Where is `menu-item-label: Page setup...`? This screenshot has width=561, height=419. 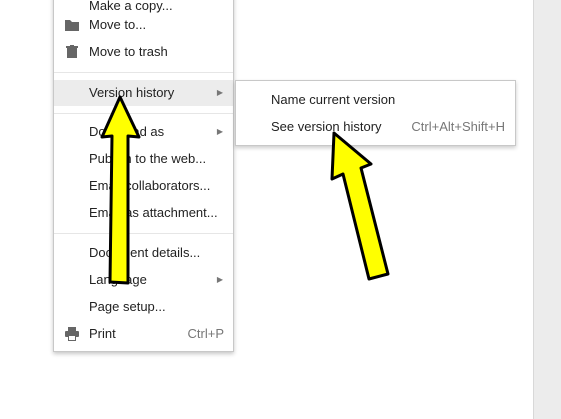 menu-item-label: Page setup... is located at coordinates (127, 306).